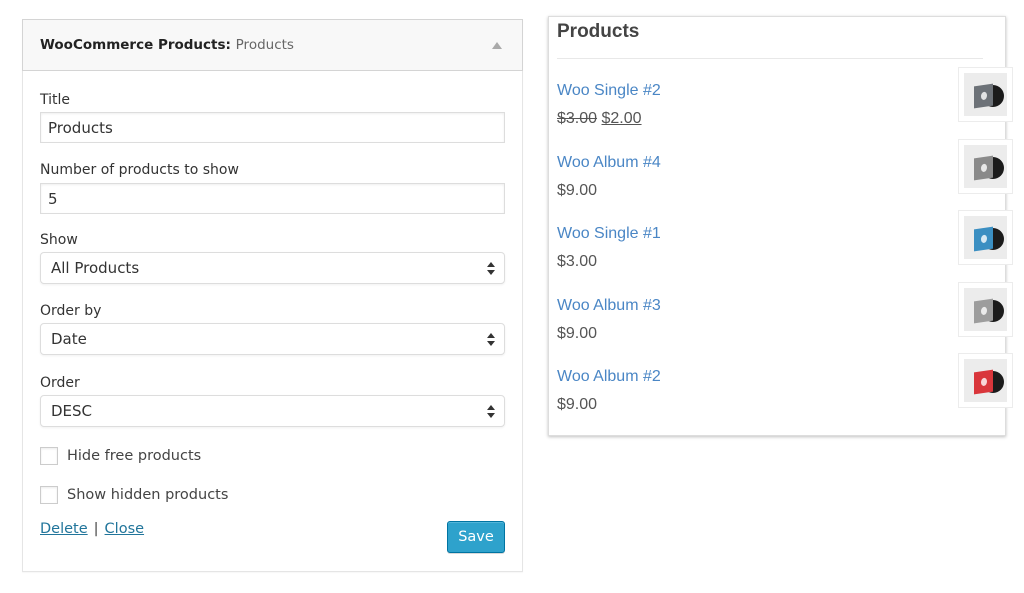 The height and width of the screenshot is (593, 1024). I want to click on sale-price: $2.00, so click(621, 118).